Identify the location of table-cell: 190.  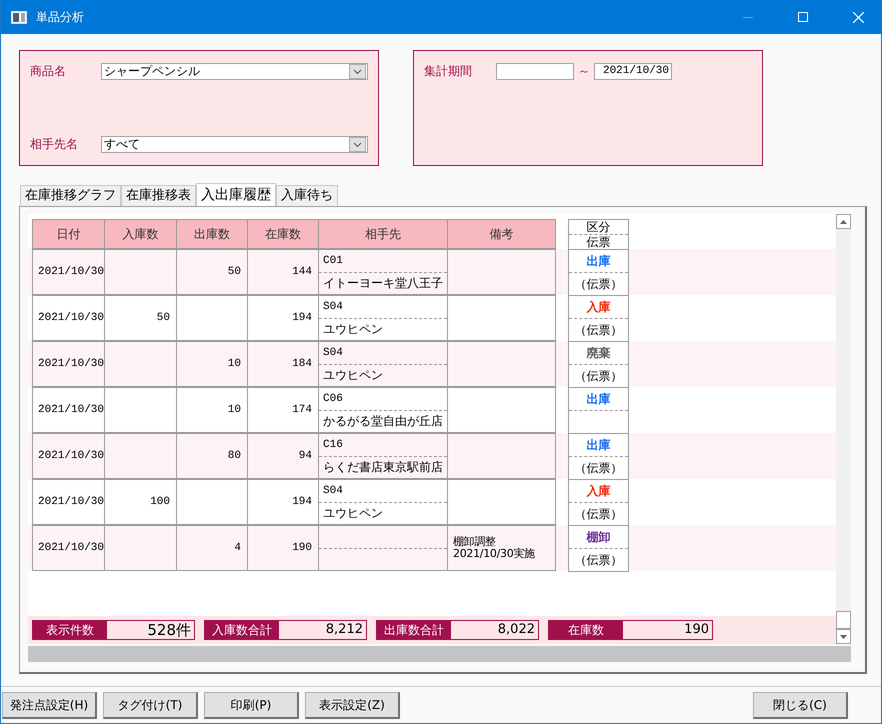
(283, 548).